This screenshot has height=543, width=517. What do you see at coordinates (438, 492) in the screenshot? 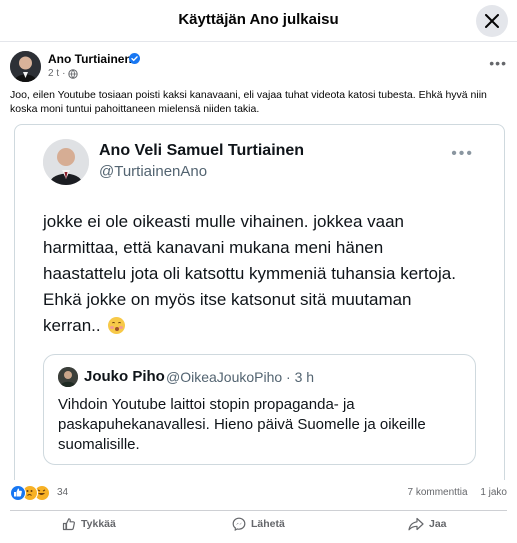
I see `comment-count: 7 kommenttia` at bounding box center [438, 492].